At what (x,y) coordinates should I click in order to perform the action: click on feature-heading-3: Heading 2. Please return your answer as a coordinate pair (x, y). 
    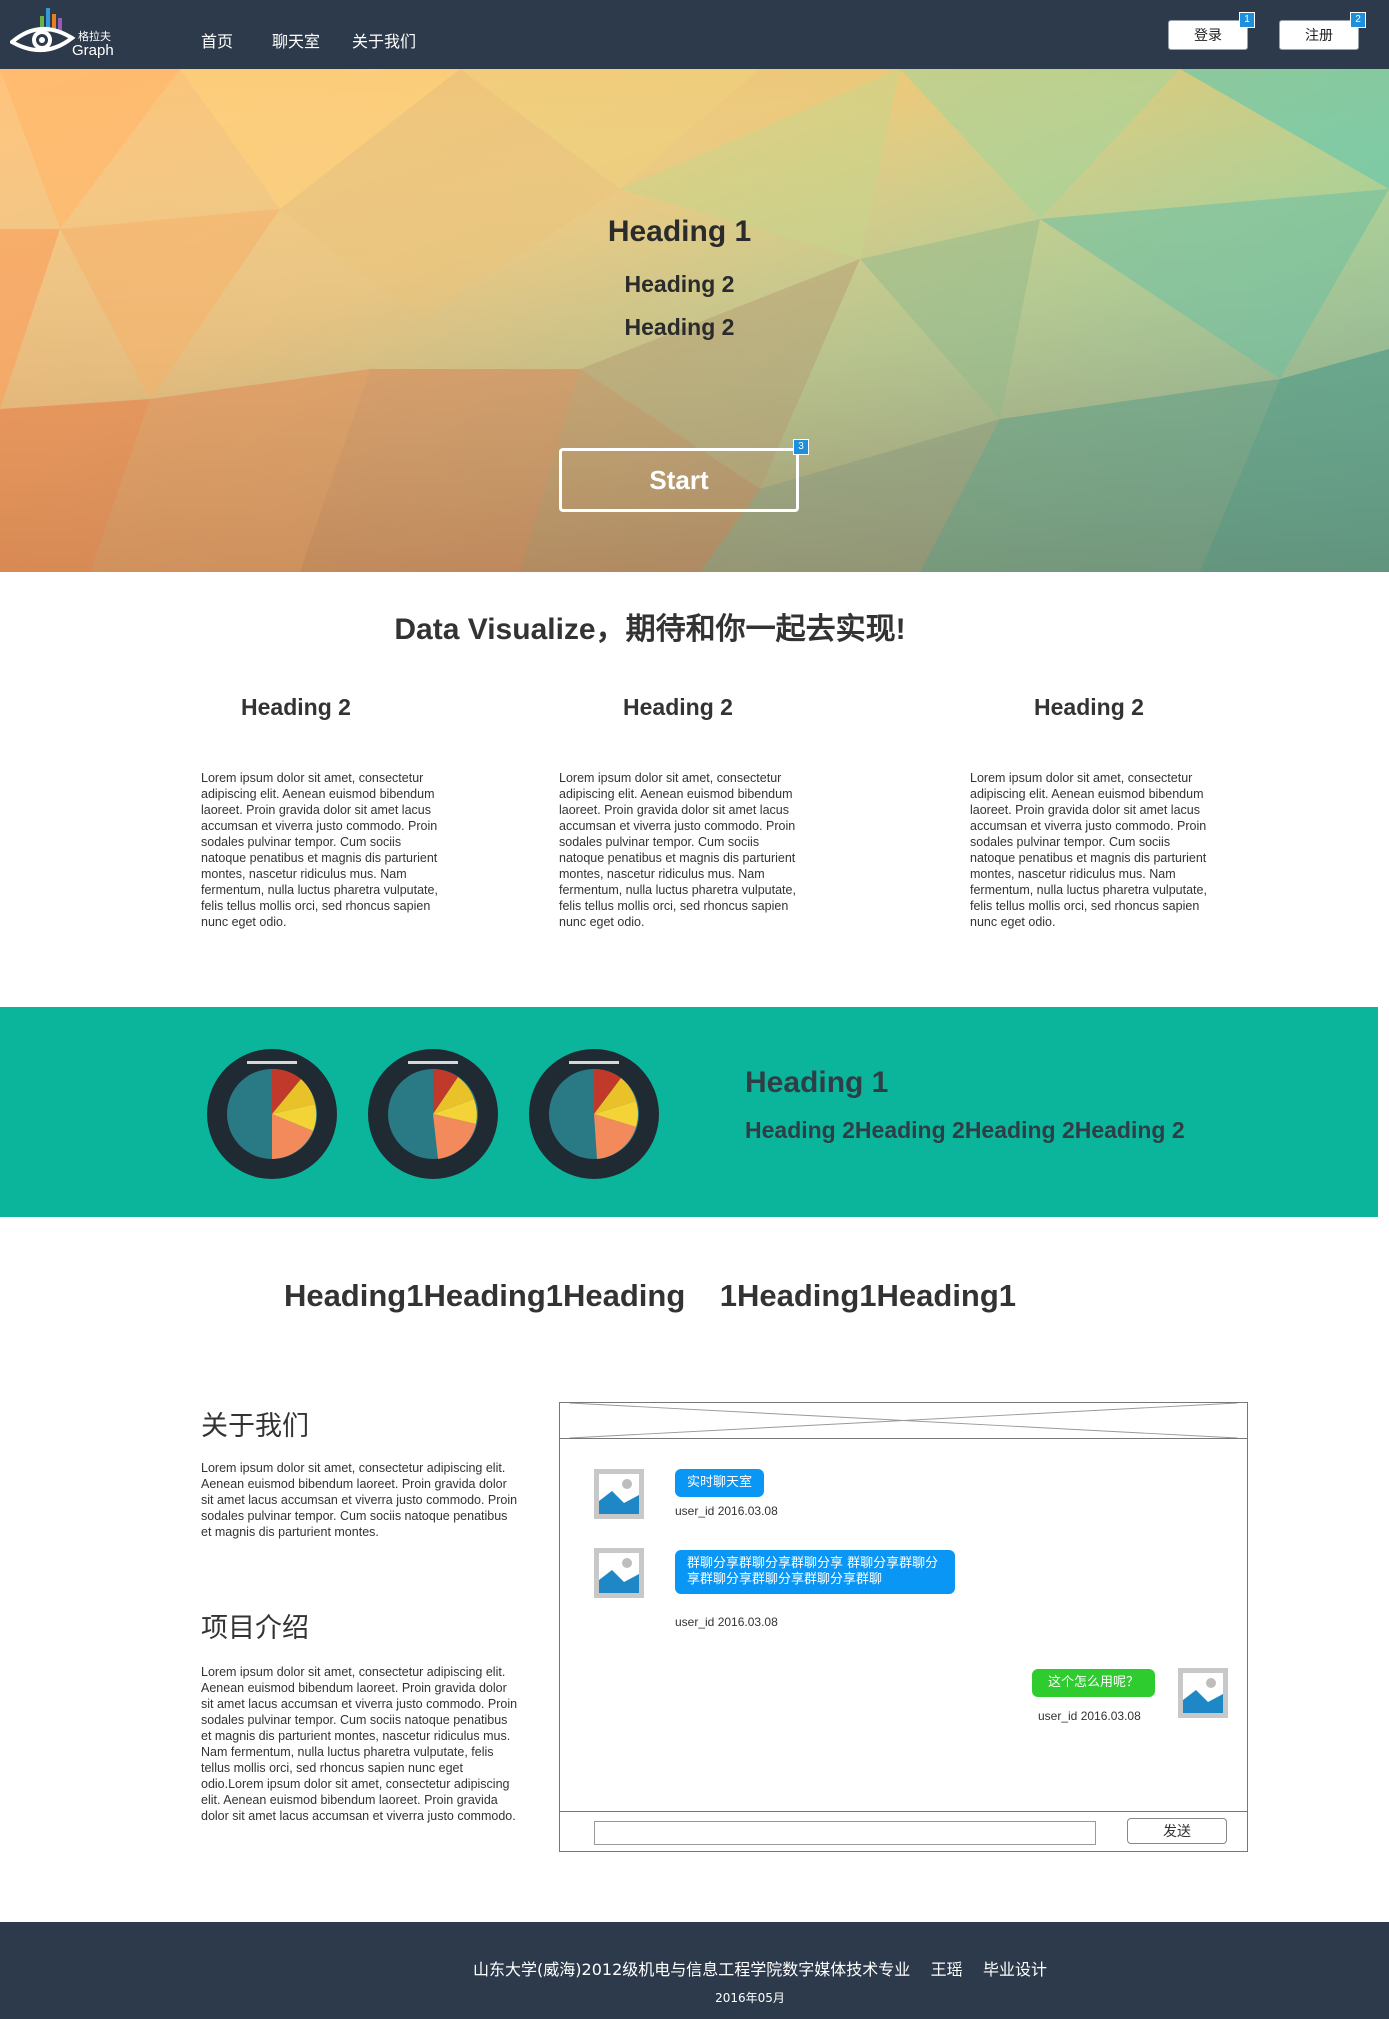
    Looking at the image, I should click on (1089, 707).